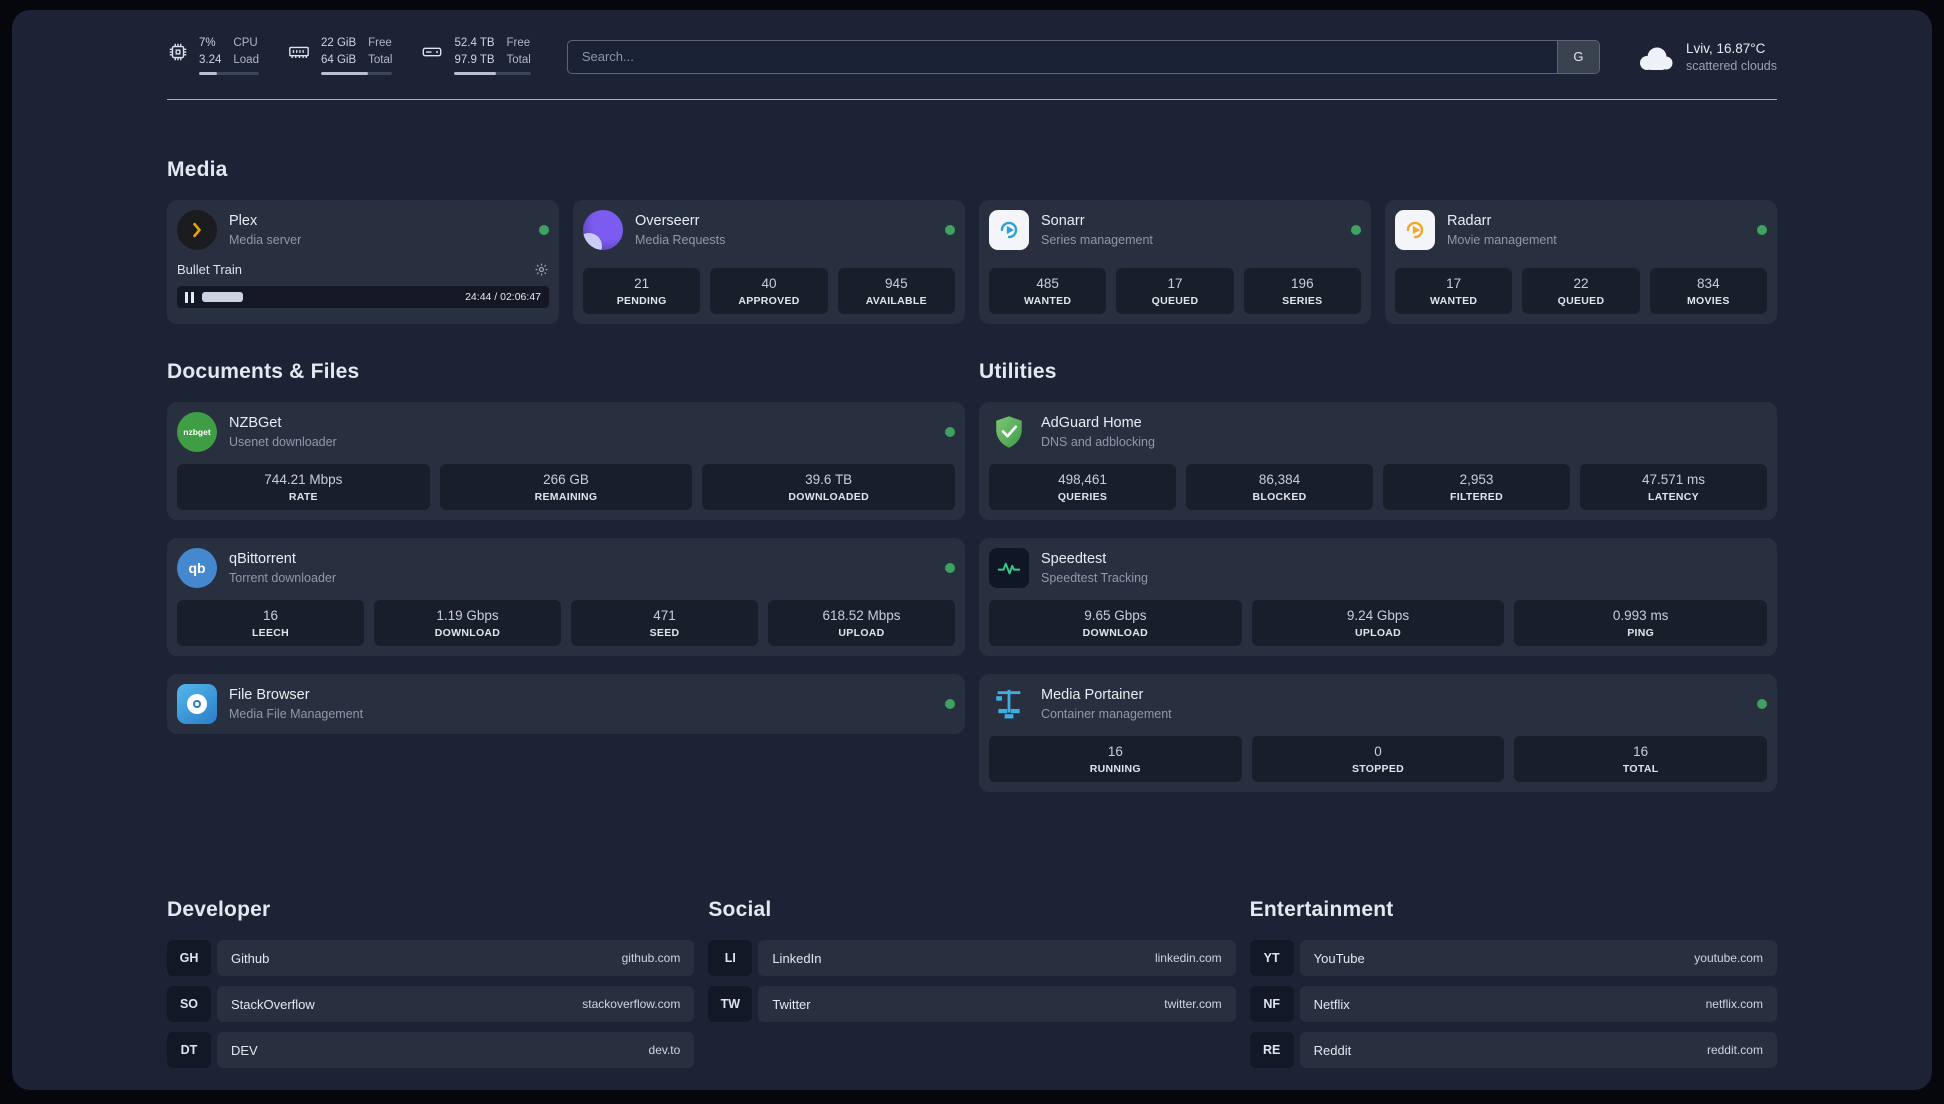 The image size is (1944, 1104). What do you see at coordinates (219, 909) in the screenshot?
I see `section-title-developer: Developer` at bounding box center [219, 909].